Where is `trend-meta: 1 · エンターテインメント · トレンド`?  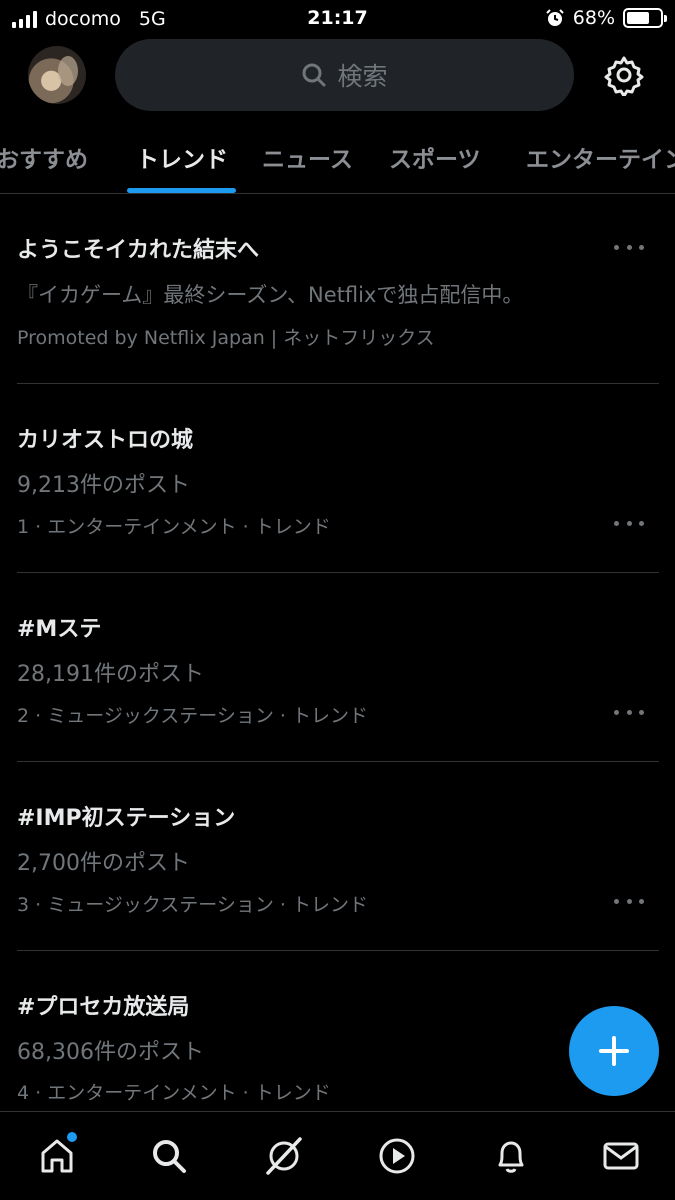 trend-meta: 1 · エンターテインメント · トレンド is located at coordinates (174, 527).